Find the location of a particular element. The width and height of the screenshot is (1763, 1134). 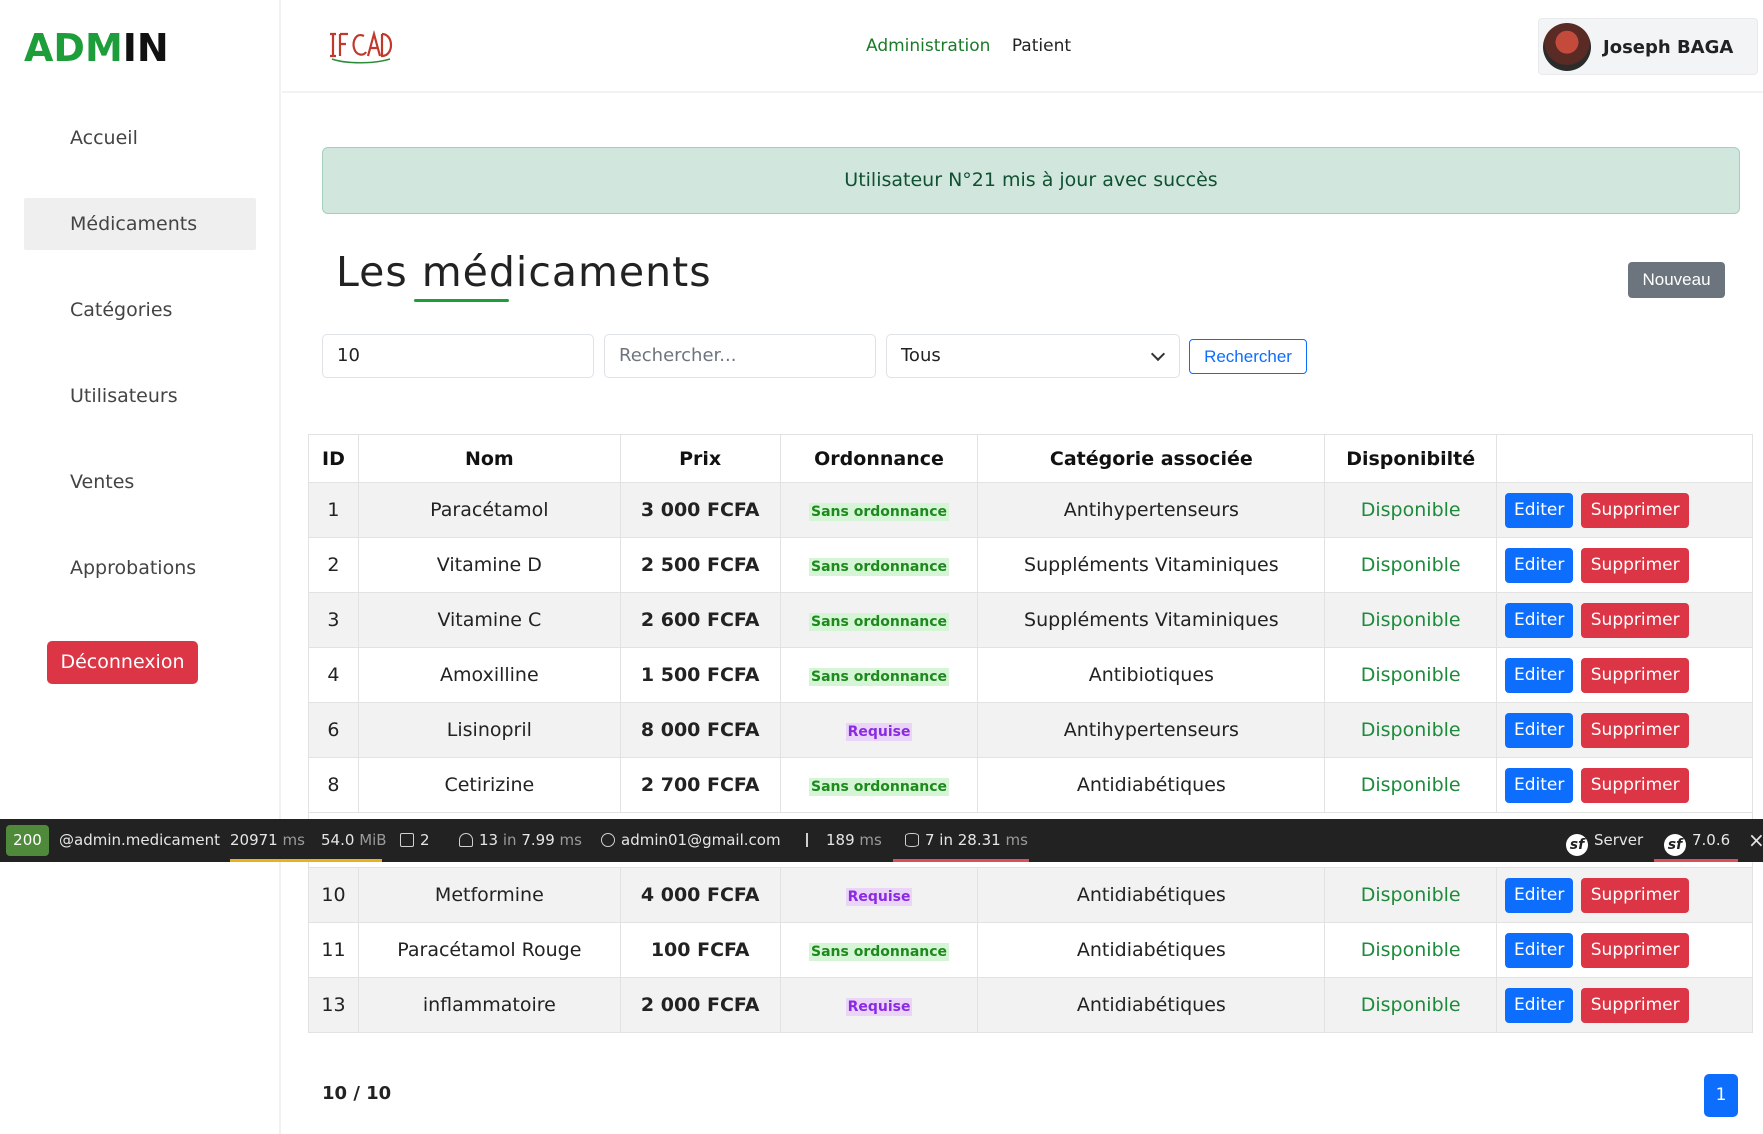

column-header-prix: Prix is located at coordinates (700, 458).